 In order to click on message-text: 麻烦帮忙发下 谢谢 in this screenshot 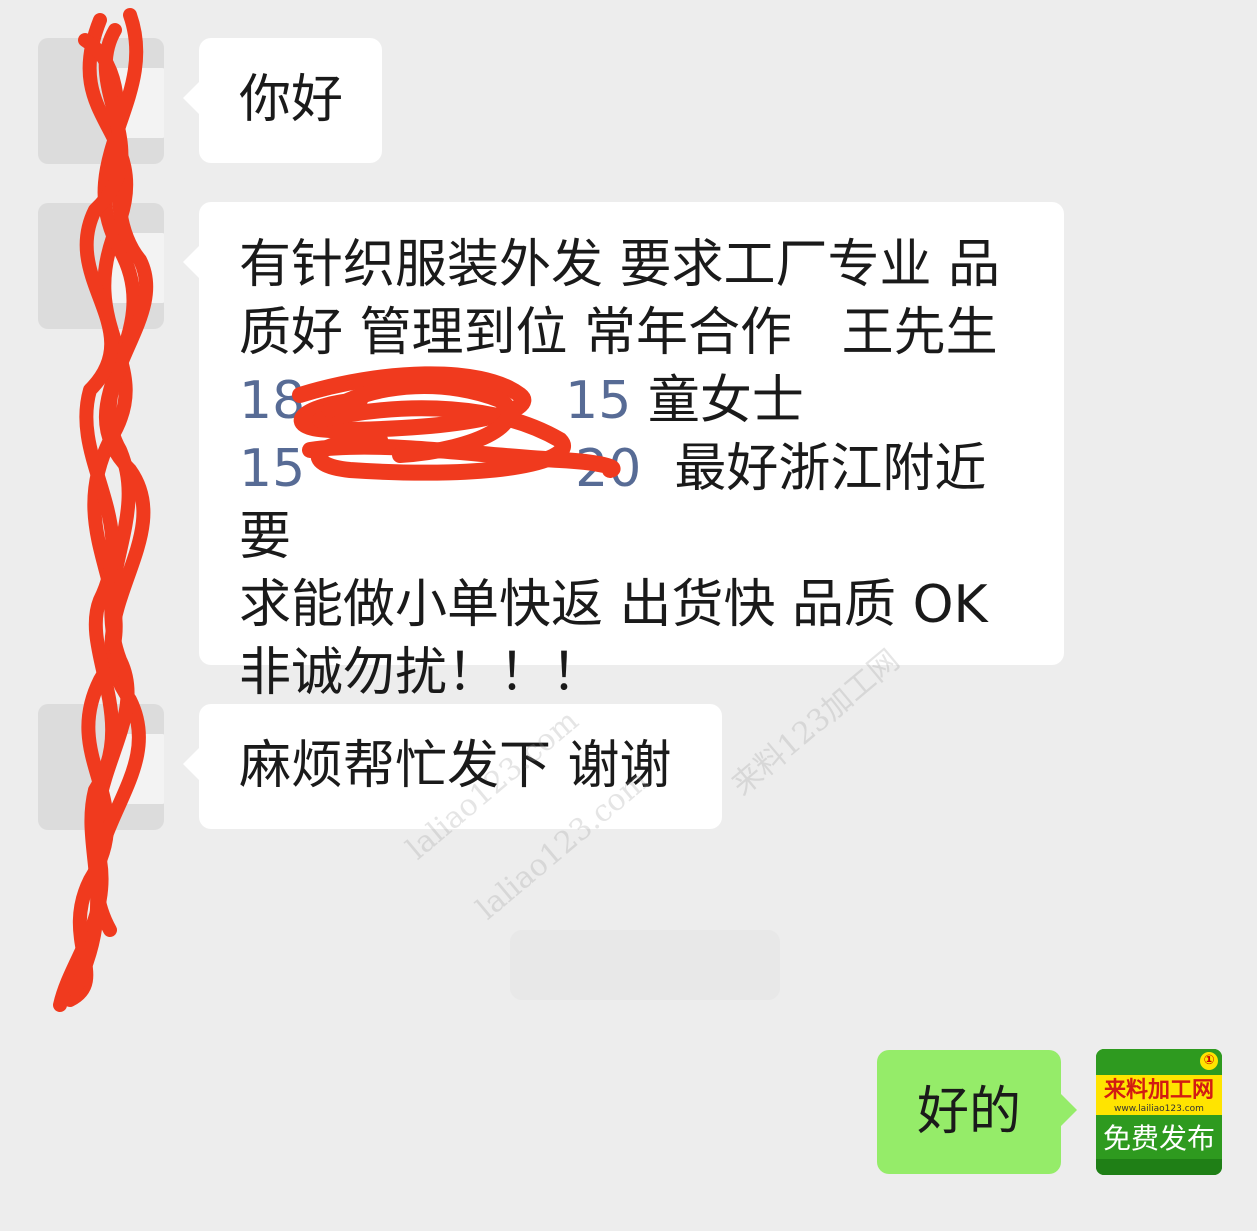, I will do `click(455, 766)`.